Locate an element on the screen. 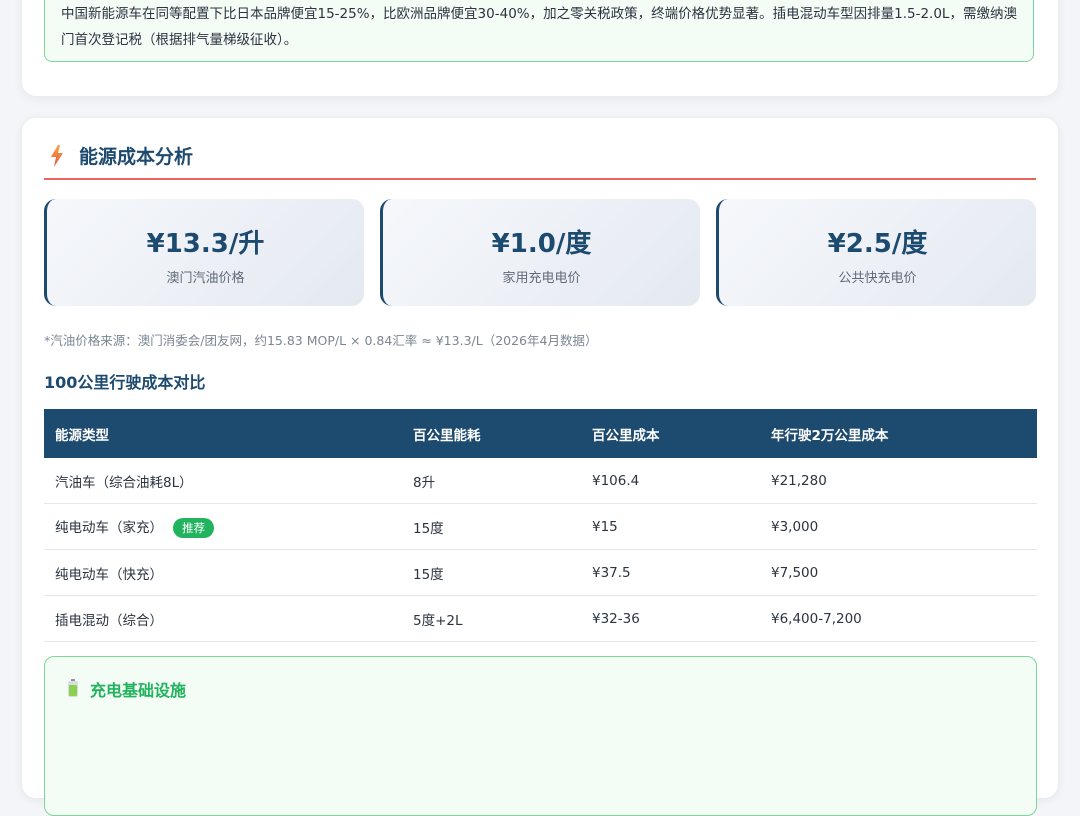 This screenshot has width=1080, height=816. annual-cost-cell: ¥6,400-7,200 is located at coordinates (898, 618).